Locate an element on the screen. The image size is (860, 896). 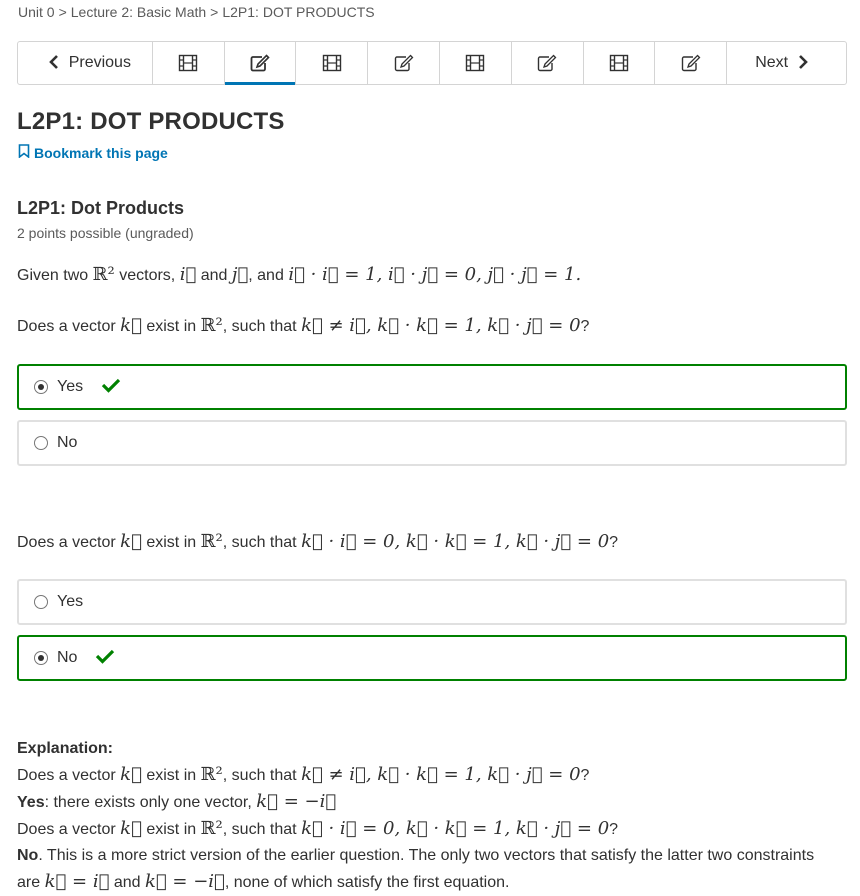
bookmark-icon is located at coordinates (26, 152).